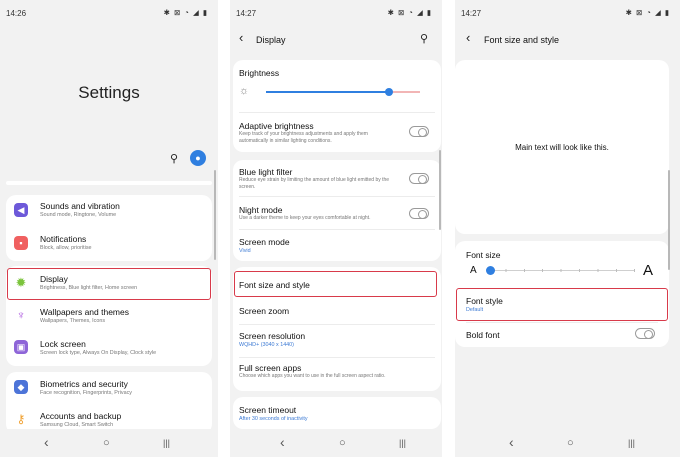 This screenshot has height=457, width=680. Describe the element at coordinates (266, 345) in the screenshot. I see `screen-resolution-value: WQHD+ (3040 x 1440)` at that location.